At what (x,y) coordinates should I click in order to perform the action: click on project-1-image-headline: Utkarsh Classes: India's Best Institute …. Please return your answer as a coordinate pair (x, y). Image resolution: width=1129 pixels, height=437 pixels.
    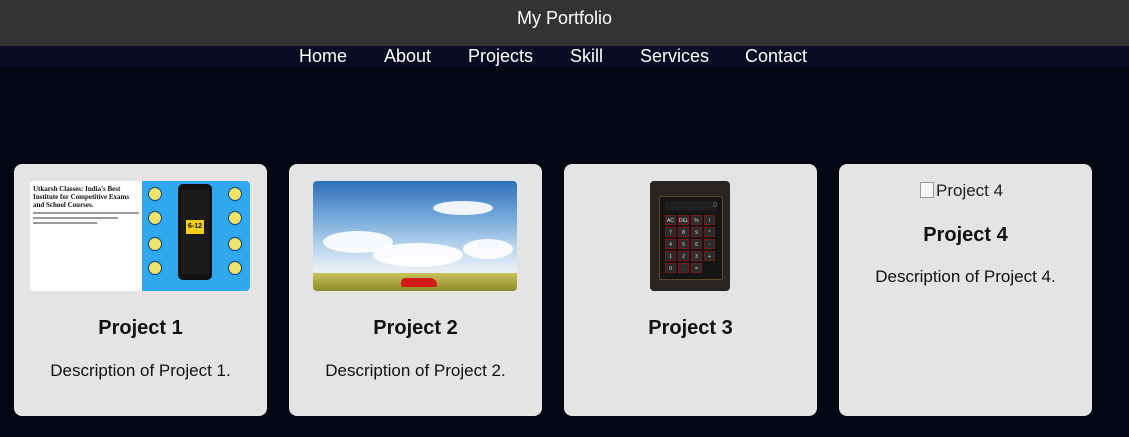
    Looking at the image, I should click on (81, 197).